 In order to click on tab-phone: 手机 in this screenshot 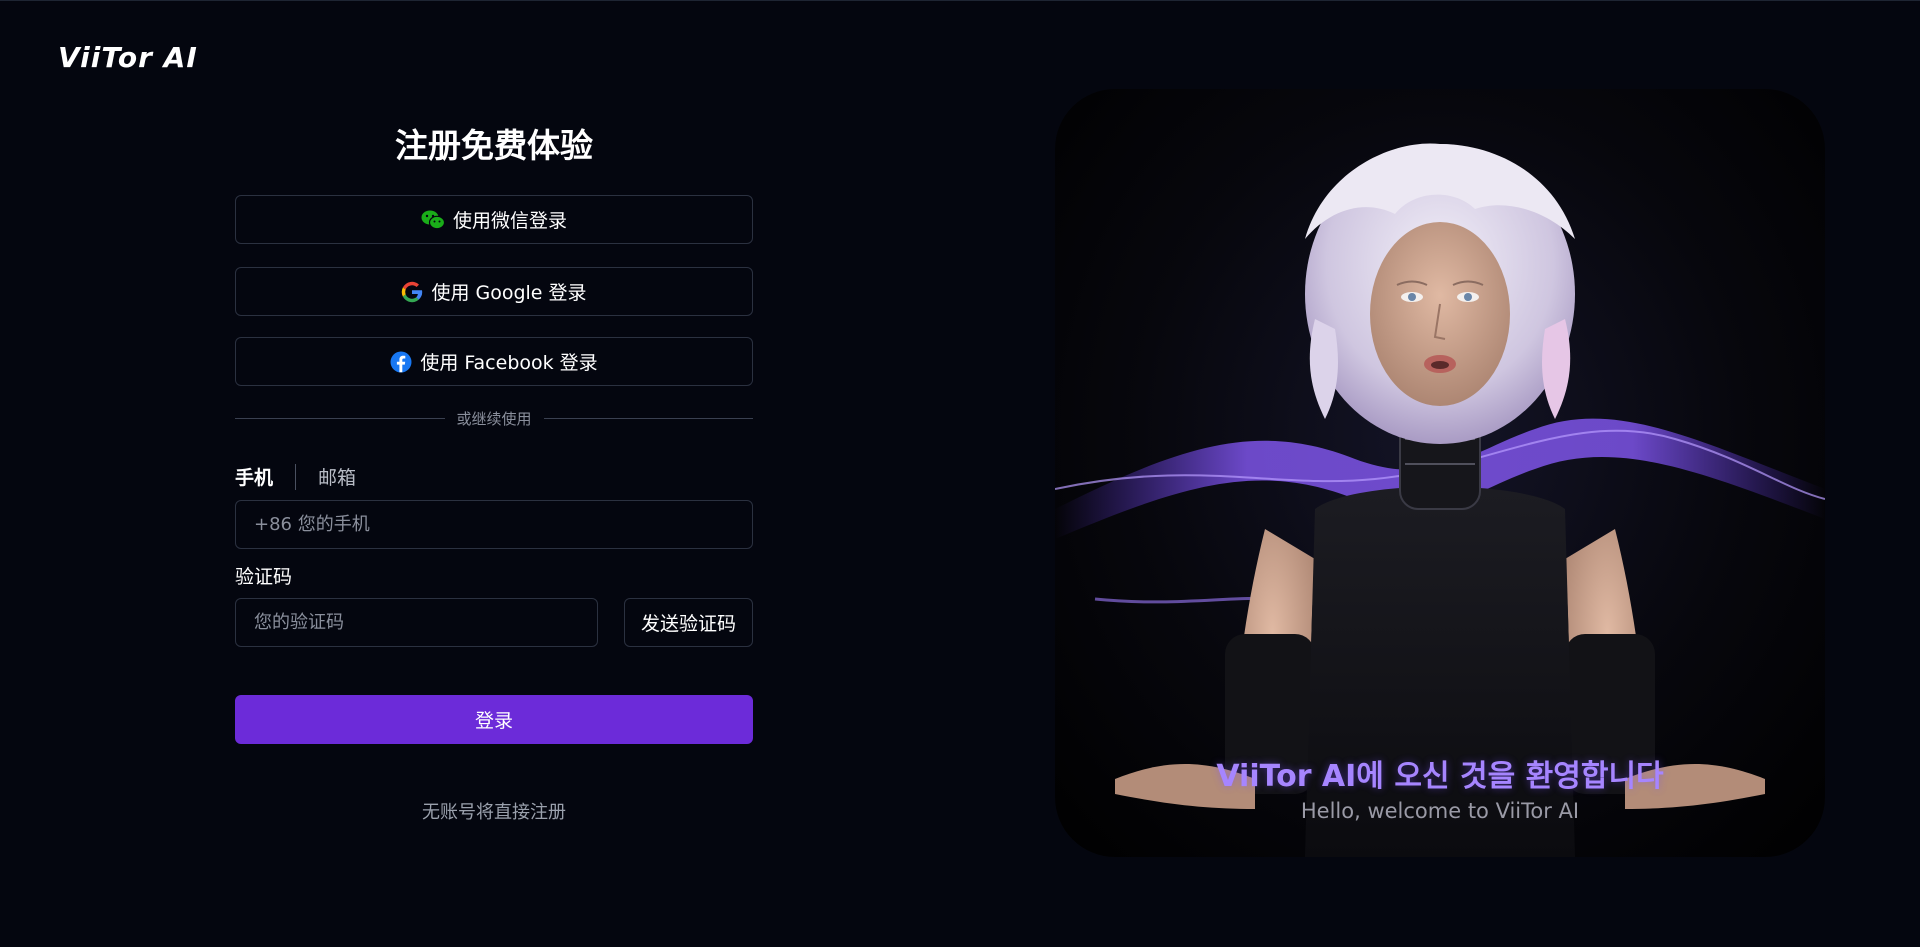, I will do `click(254, 476)`.